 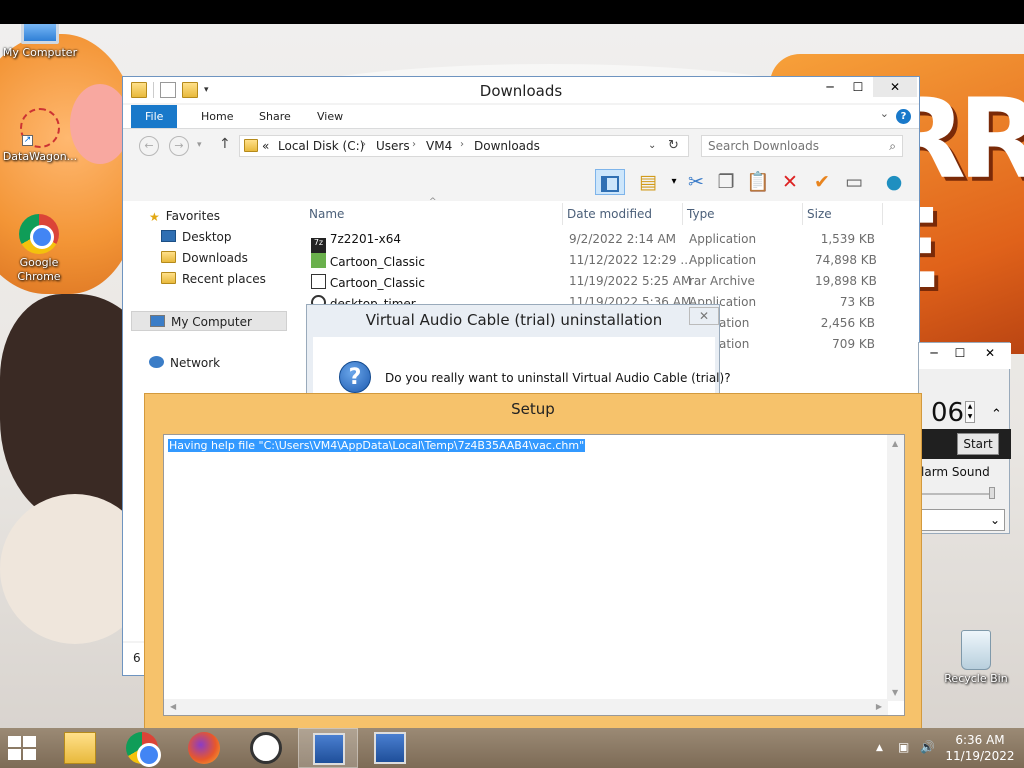 I want to click on minimize-button: ─, so click(x=830, y=87).